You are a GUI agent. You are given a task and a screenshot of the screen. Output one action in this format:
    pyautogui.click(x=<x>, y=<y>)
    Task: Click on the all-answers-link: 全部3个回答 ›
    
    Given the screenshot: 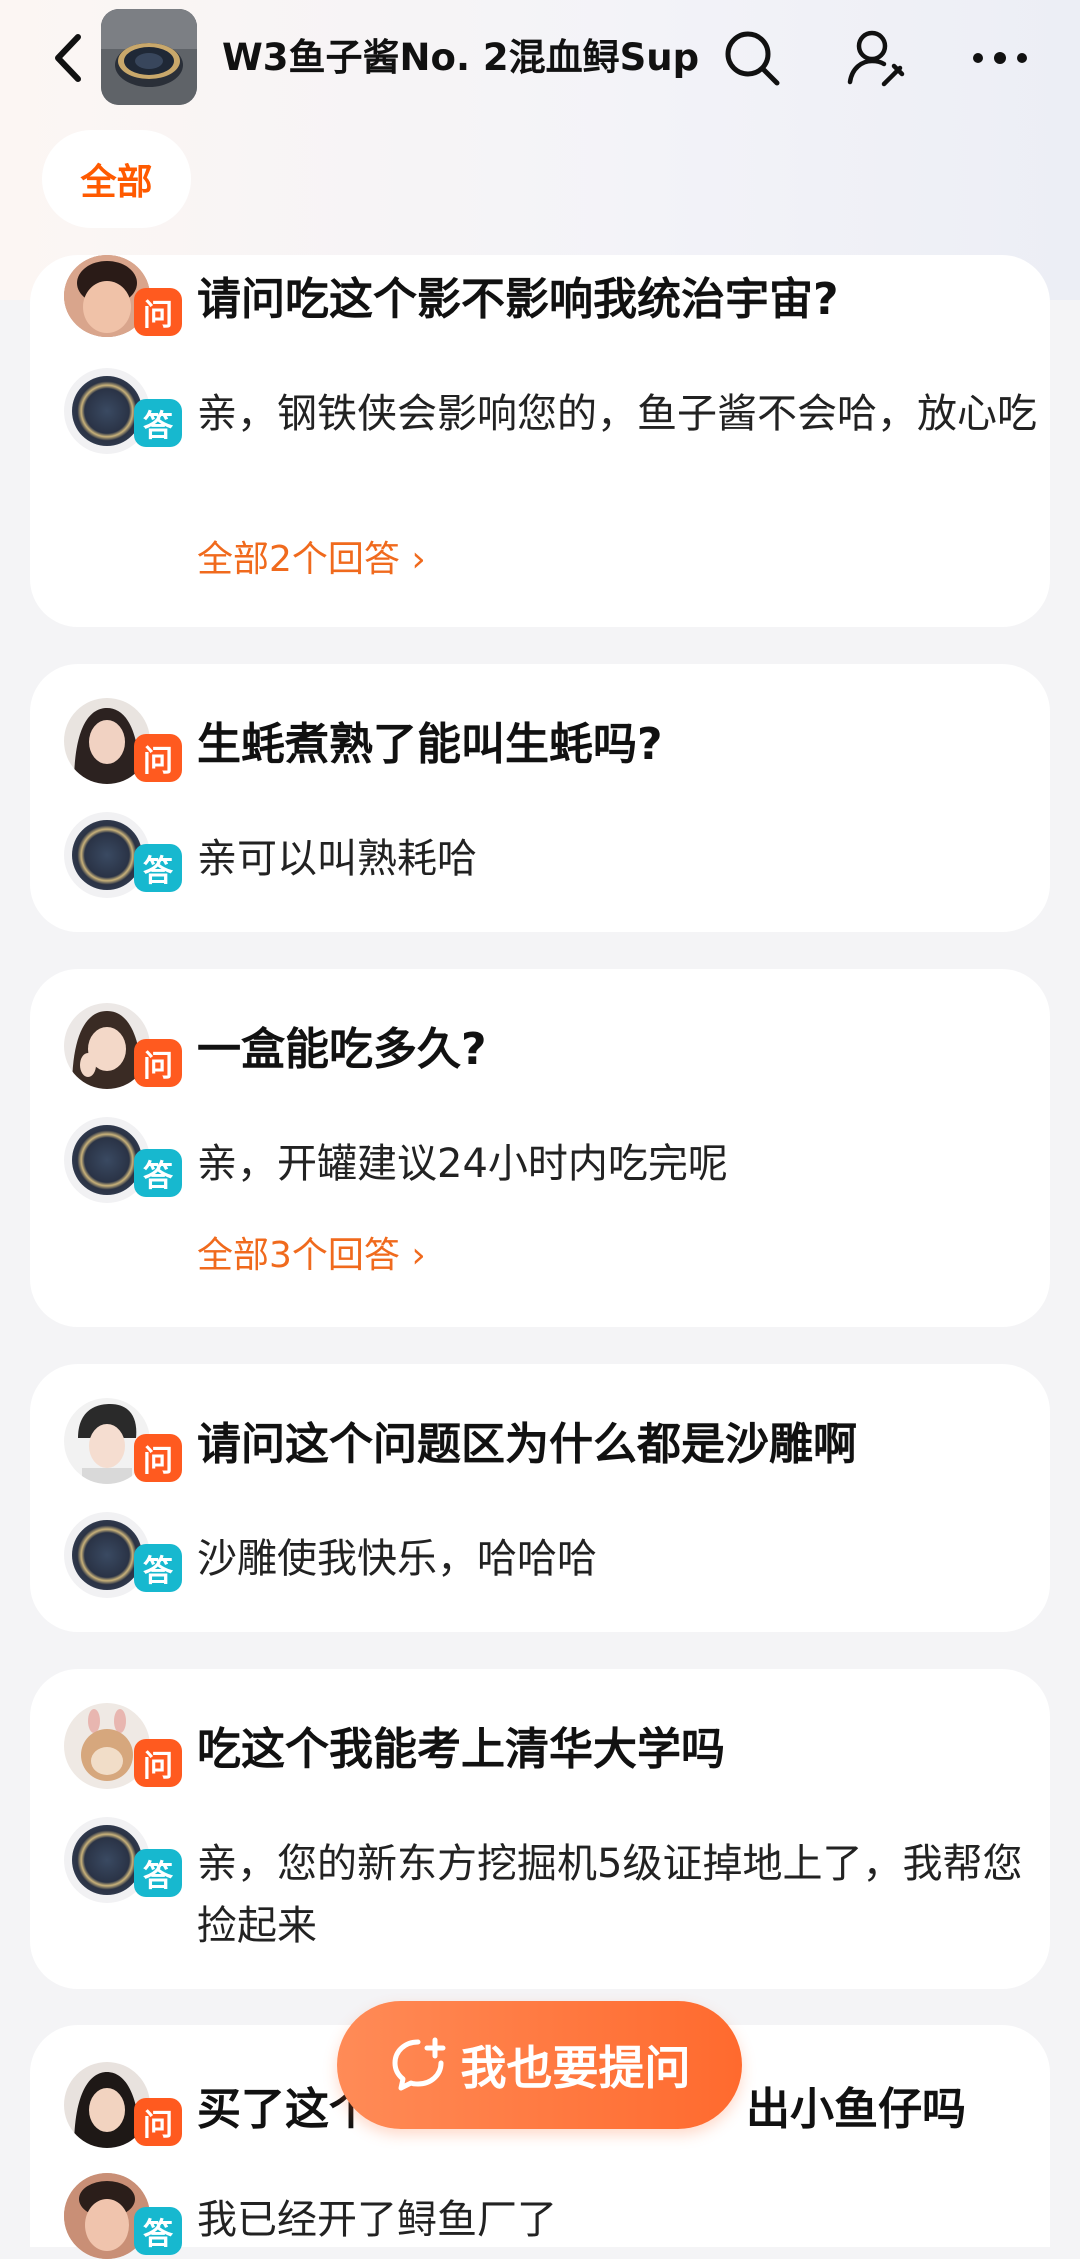 What is the action you would take?
    pyautogui.click(x=311, y=1256)
    